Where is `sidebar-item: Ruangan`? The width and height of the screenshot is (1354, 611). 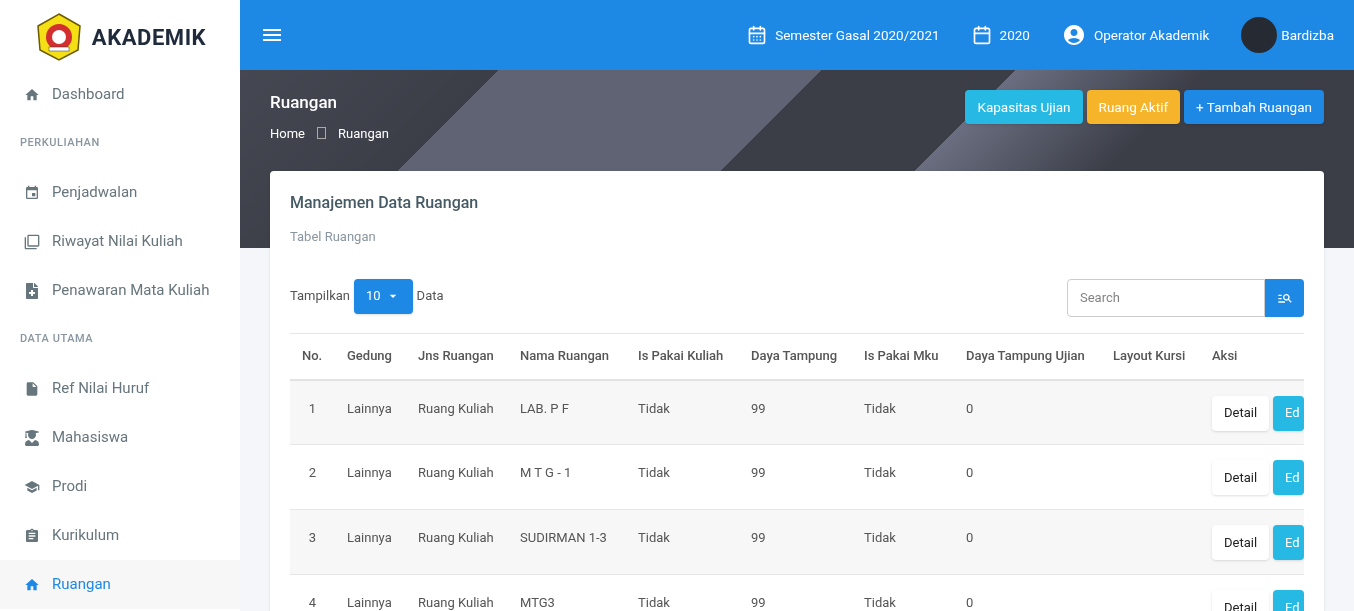 sidebar-item: Ruangan is located at coordinates (120, 584).